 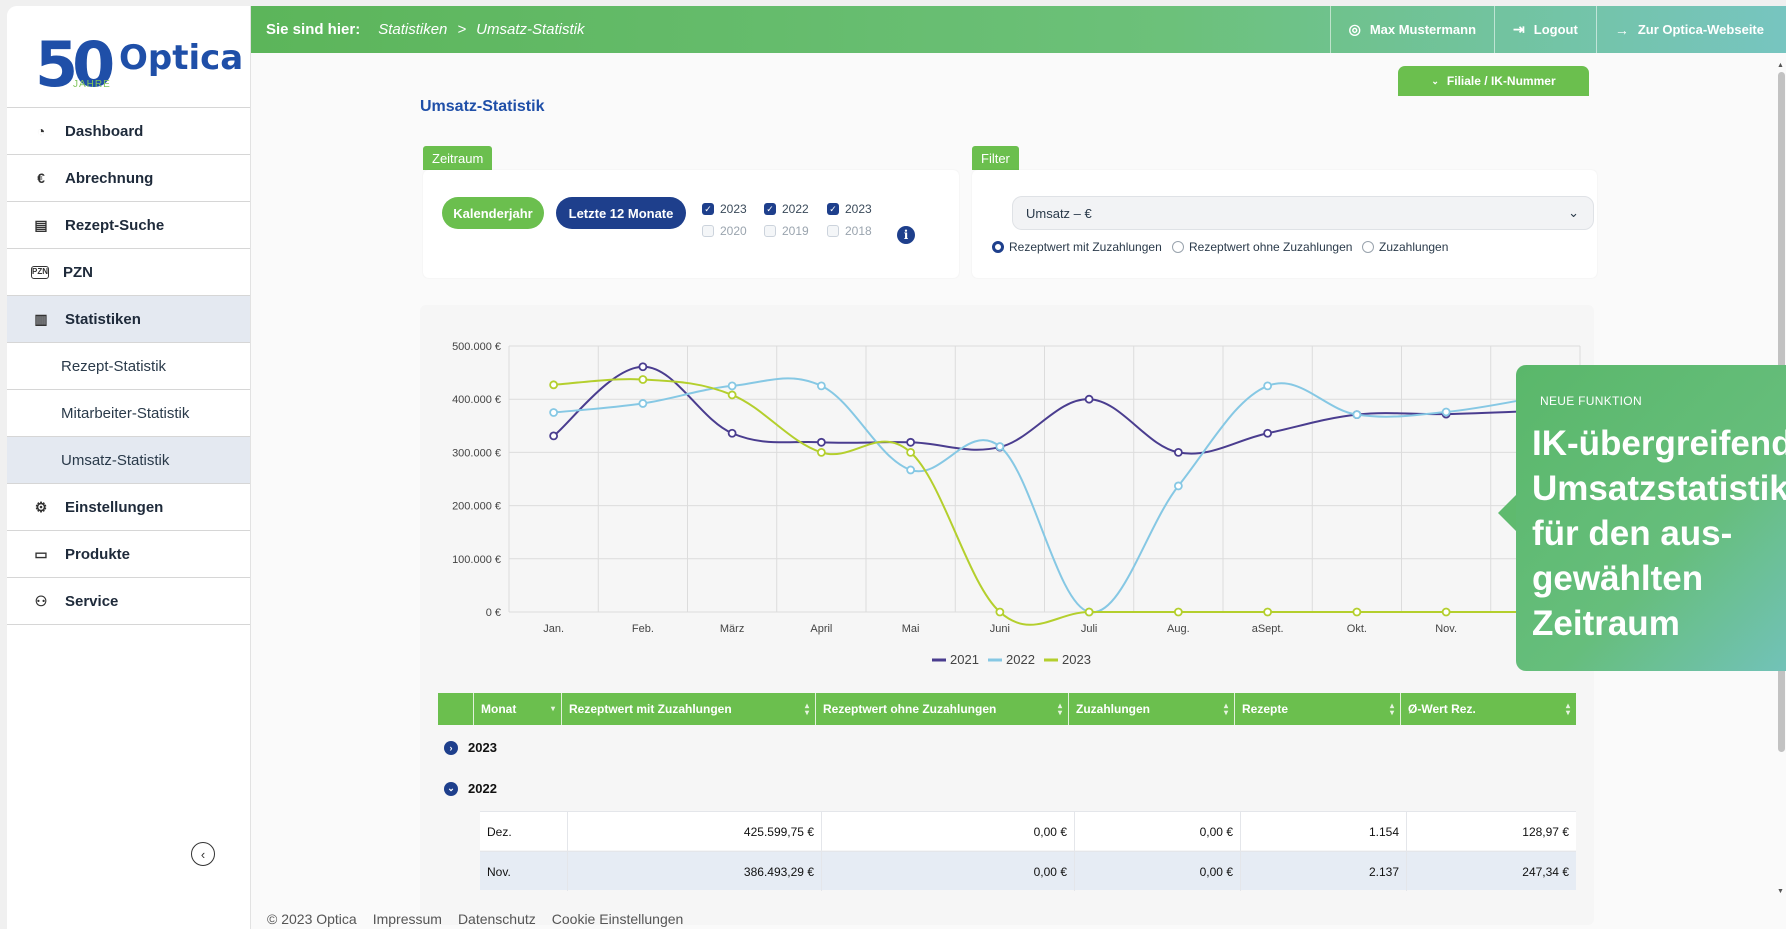 What do you see at coordinates (1414, 247) in the screenshot?
I see `radio-label: Zuzahlungen` at bounding box center [1414, 247].